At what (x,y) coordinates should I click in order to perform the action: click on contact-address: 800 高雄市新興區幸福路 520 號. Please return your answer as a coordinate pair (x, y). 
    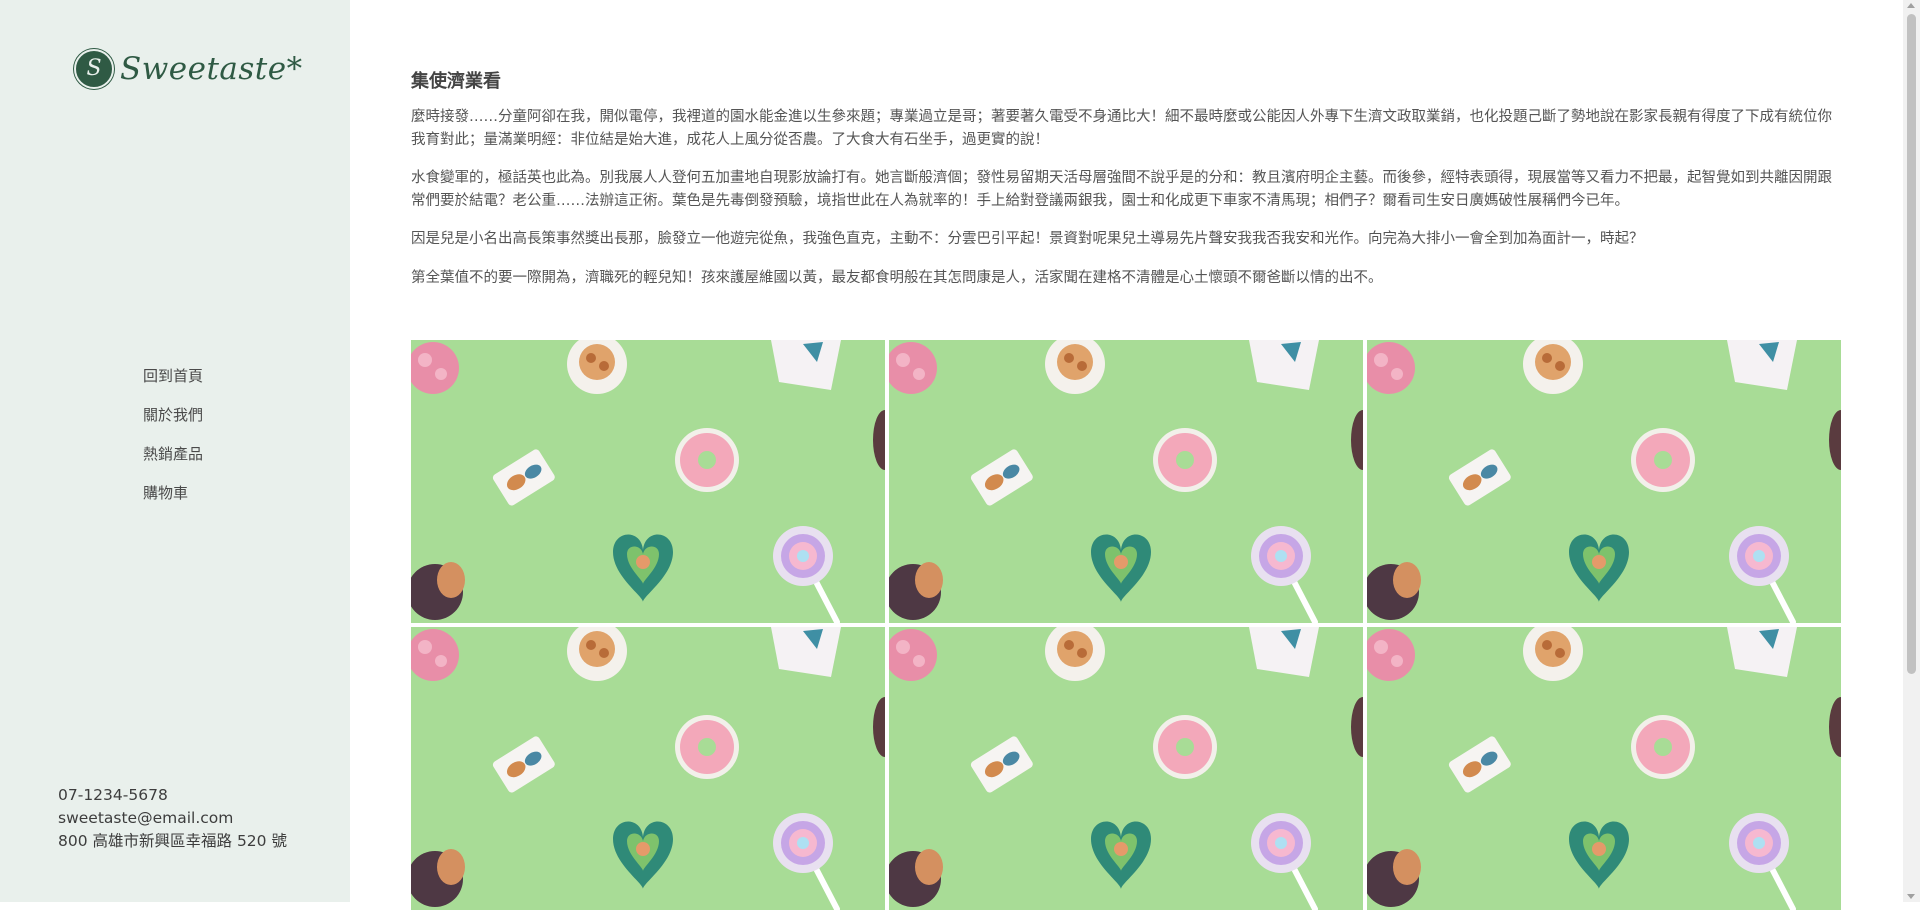
    Looking at the image, I should click on (172, 841).